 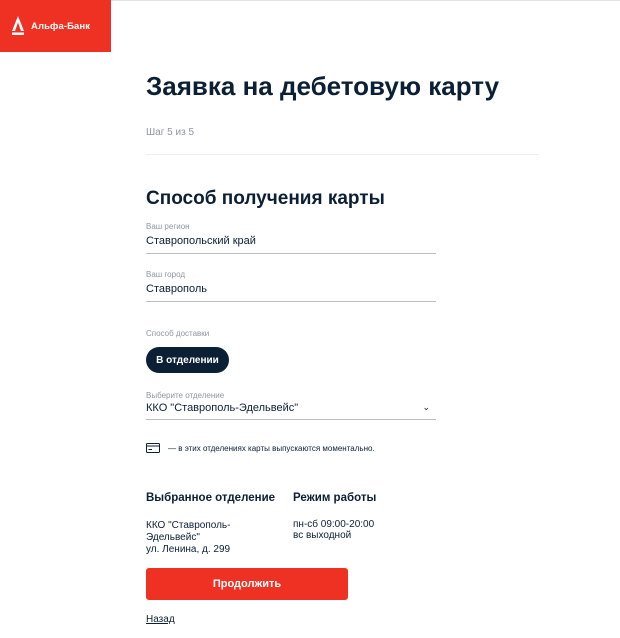 I want to click on city-label: Ваш город, so click(x=166, y=274).